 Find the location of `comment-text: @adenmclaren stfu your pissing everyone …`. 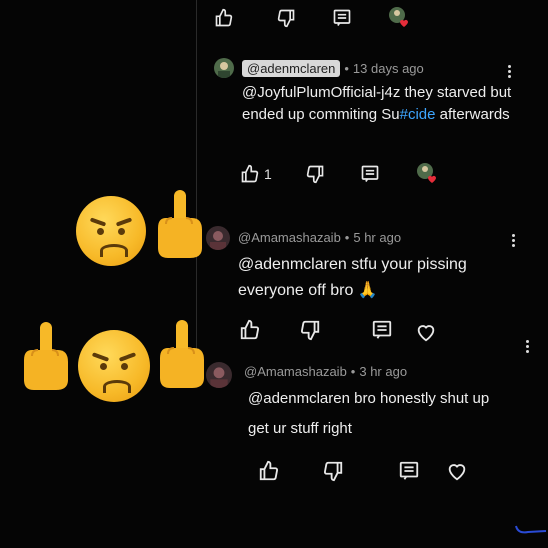

comment-text: @adenmclaren stfu your pissing everyone … is located at coordinates (373, 278).